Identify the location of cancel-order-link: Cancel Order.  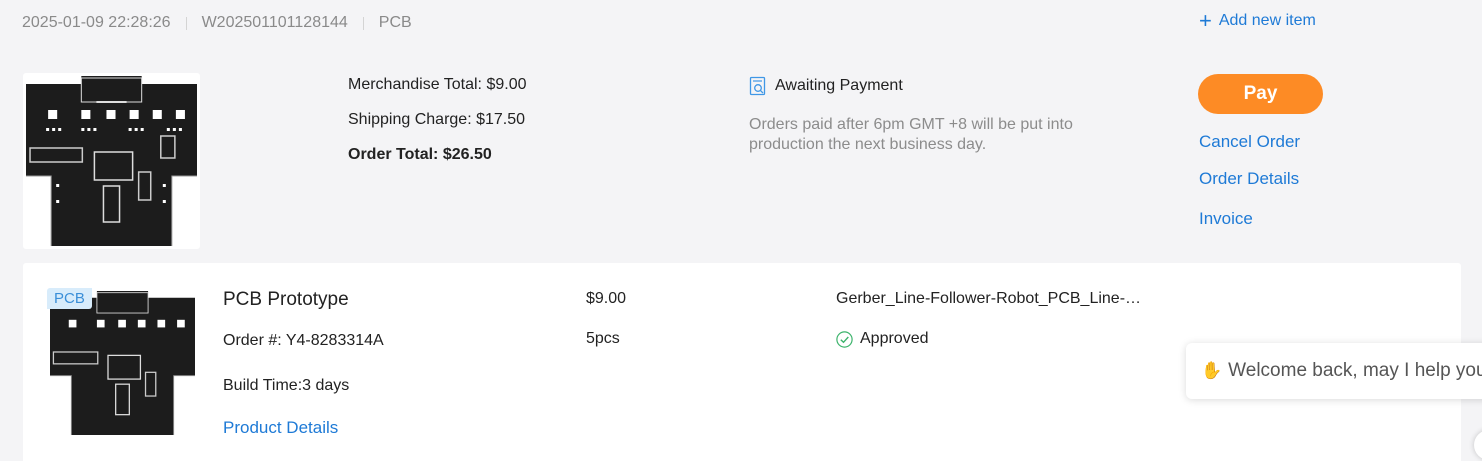
(1249, 142).